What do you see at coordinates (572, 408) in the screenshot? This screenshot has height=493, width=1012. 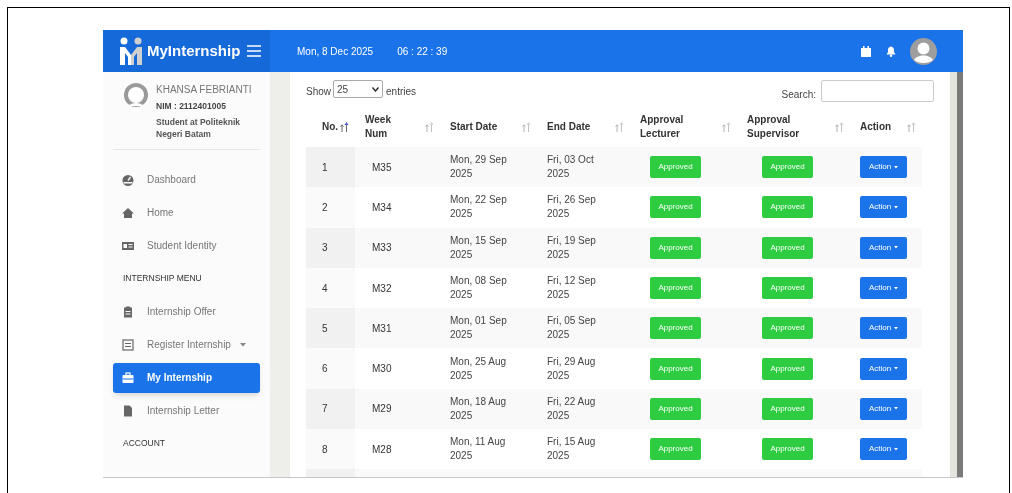 I see `table-cell-text: Fri, 22 Aug 2025` at bounding box center [572, 408].